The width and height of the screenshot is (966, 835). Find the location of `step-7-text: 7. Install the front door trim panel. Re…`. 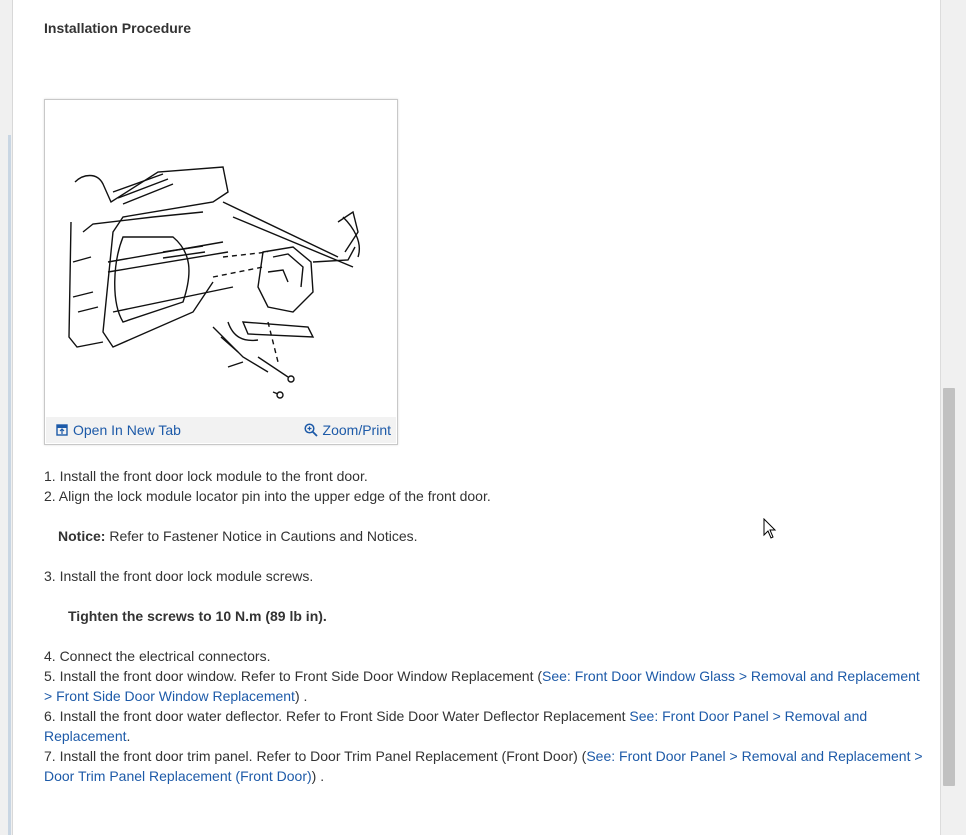

step-7-text: 7. Install the front door trim panel. Re… is located at coordinates (315, 756).